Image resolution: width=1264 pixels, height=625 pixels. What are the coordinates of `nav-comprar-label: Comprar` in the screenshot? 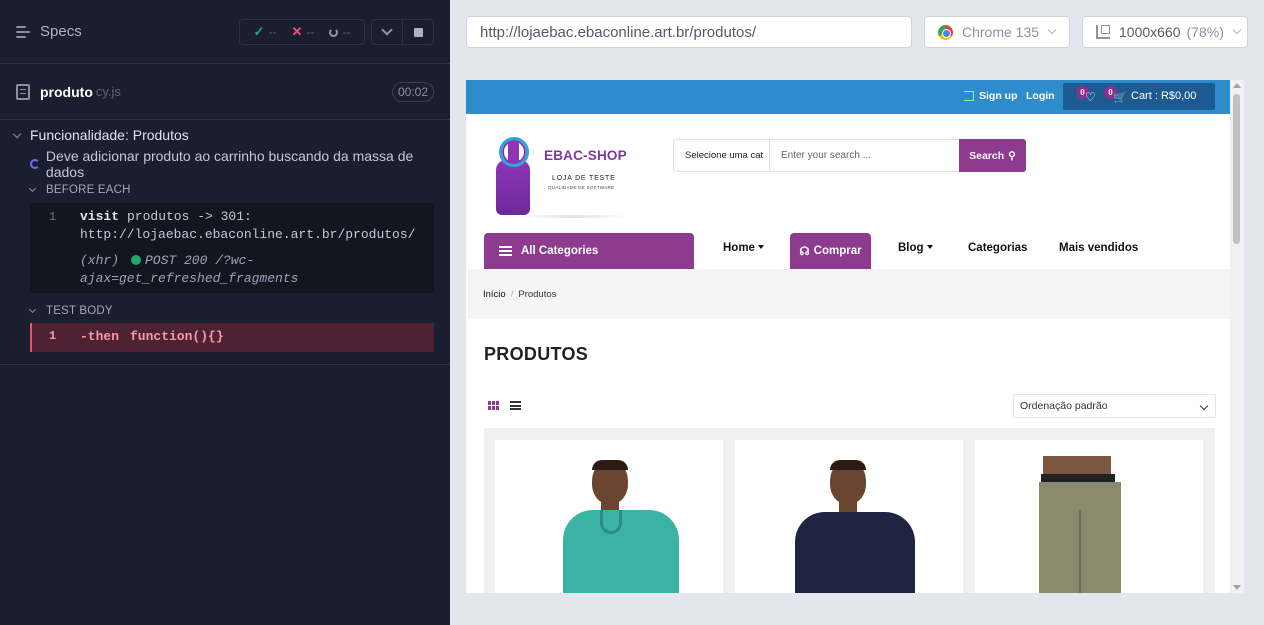 It's located at (837, 251).